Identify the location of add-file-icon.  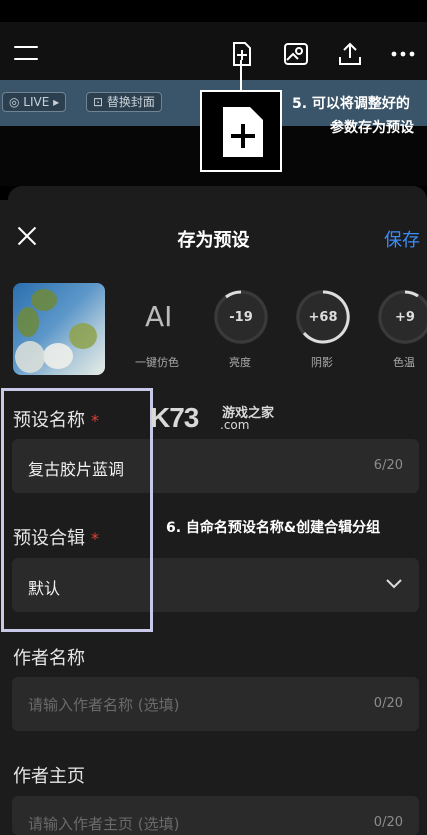
(242, 54).